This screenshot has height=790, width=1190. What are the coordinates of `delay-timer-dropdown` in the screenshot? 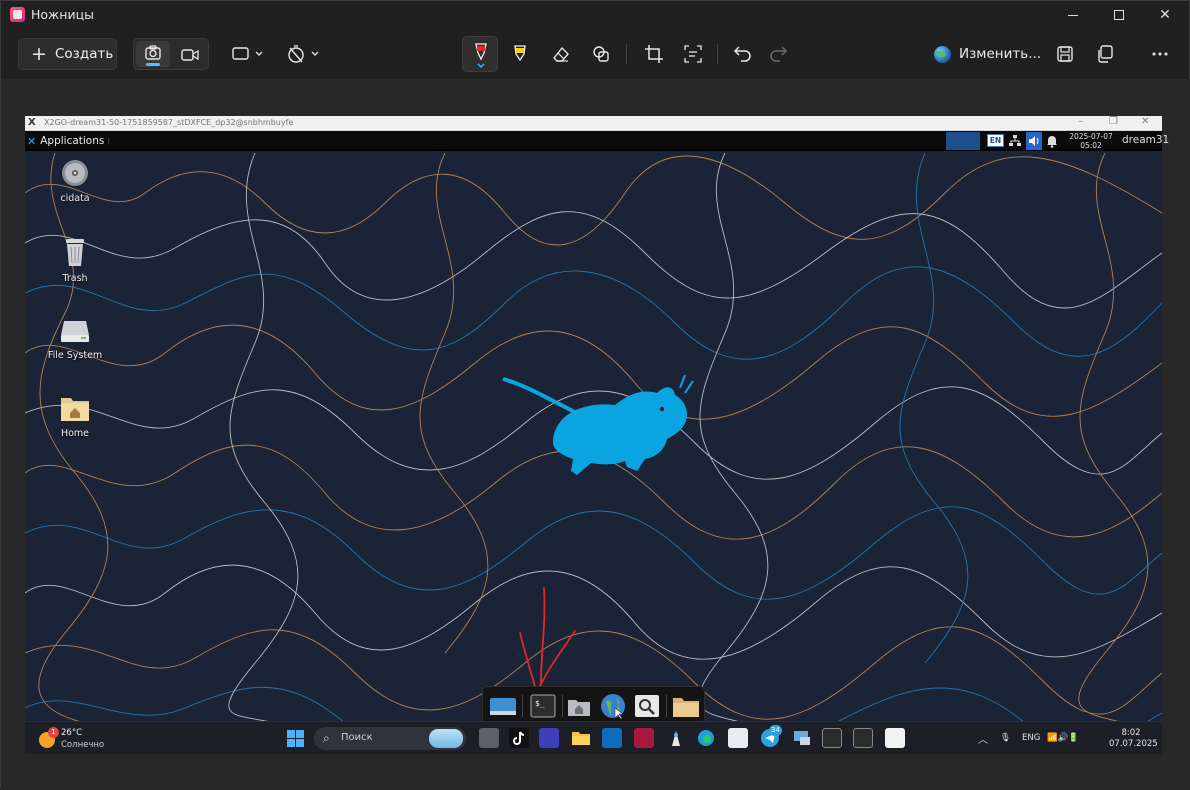 It's located at (304, 54).